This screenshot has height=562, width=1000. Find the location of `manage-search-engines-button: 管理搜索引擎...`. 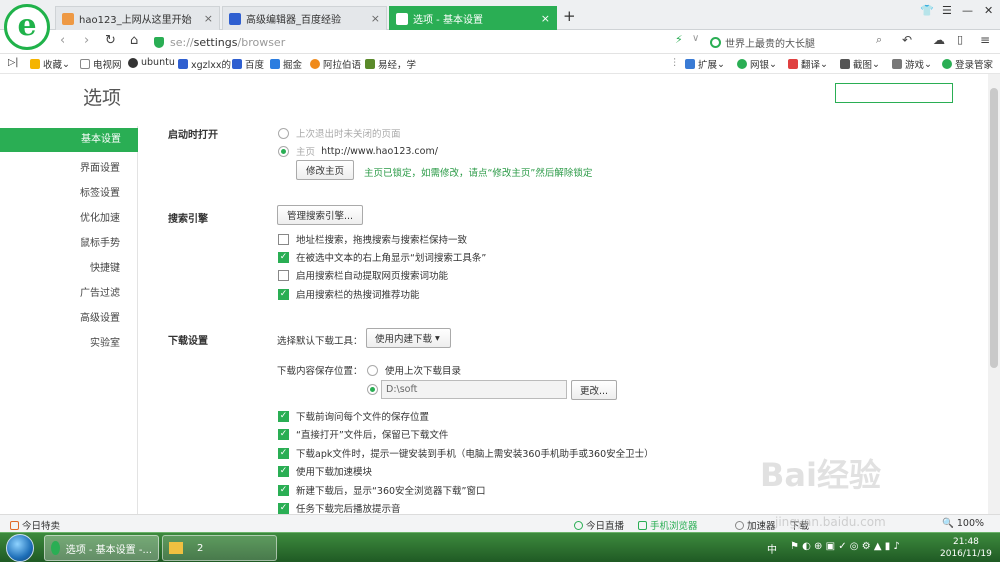

manage-search-engines-button: 管理搜索引擎... is located at coordinates (320, 215).